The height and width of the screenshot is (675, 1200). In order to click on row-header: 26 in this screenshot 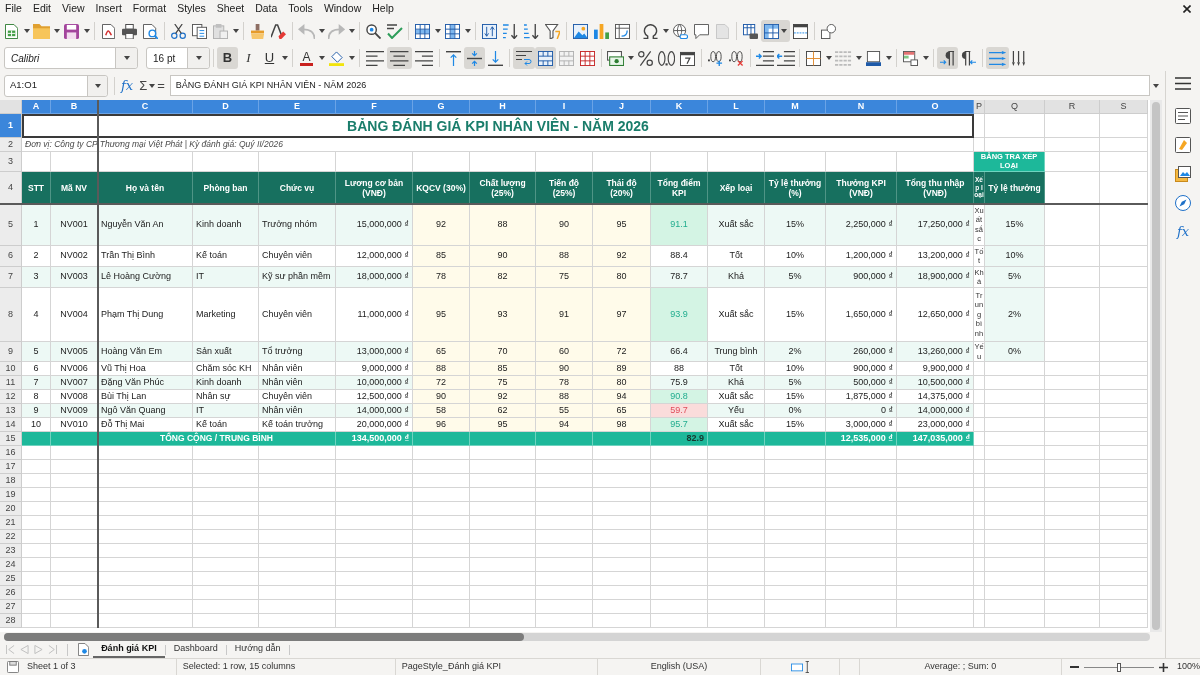, I will do `click(11, 593)`.